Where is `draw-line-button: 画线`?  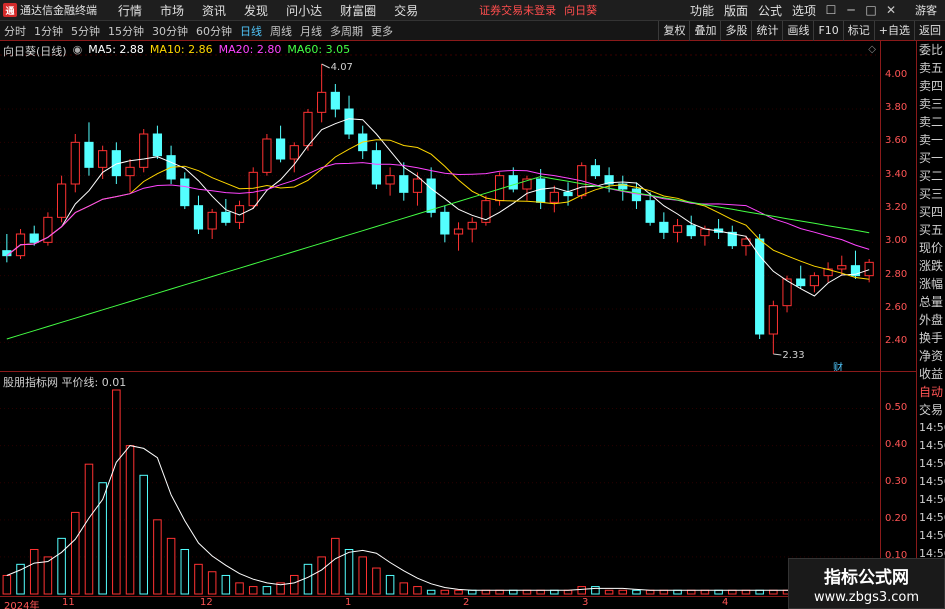 draw-line-button: 画线 is located at coordinates (797, 30).